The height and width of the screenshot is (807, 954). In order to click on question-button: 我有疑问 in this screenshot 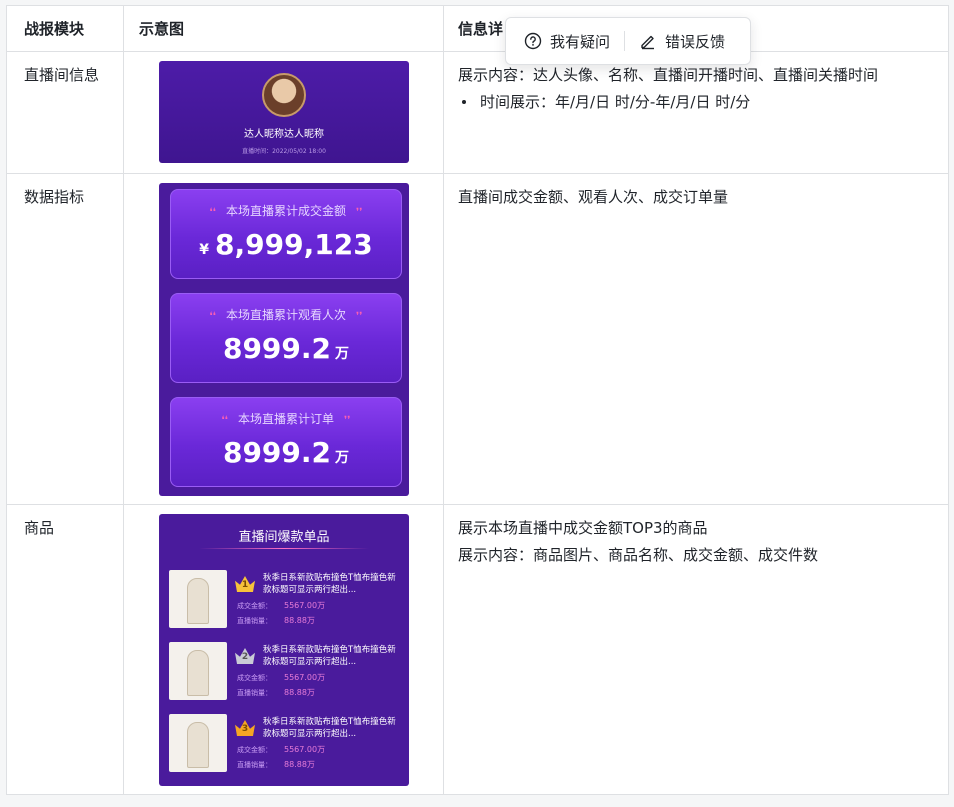, I will do `click(567, 41)`.